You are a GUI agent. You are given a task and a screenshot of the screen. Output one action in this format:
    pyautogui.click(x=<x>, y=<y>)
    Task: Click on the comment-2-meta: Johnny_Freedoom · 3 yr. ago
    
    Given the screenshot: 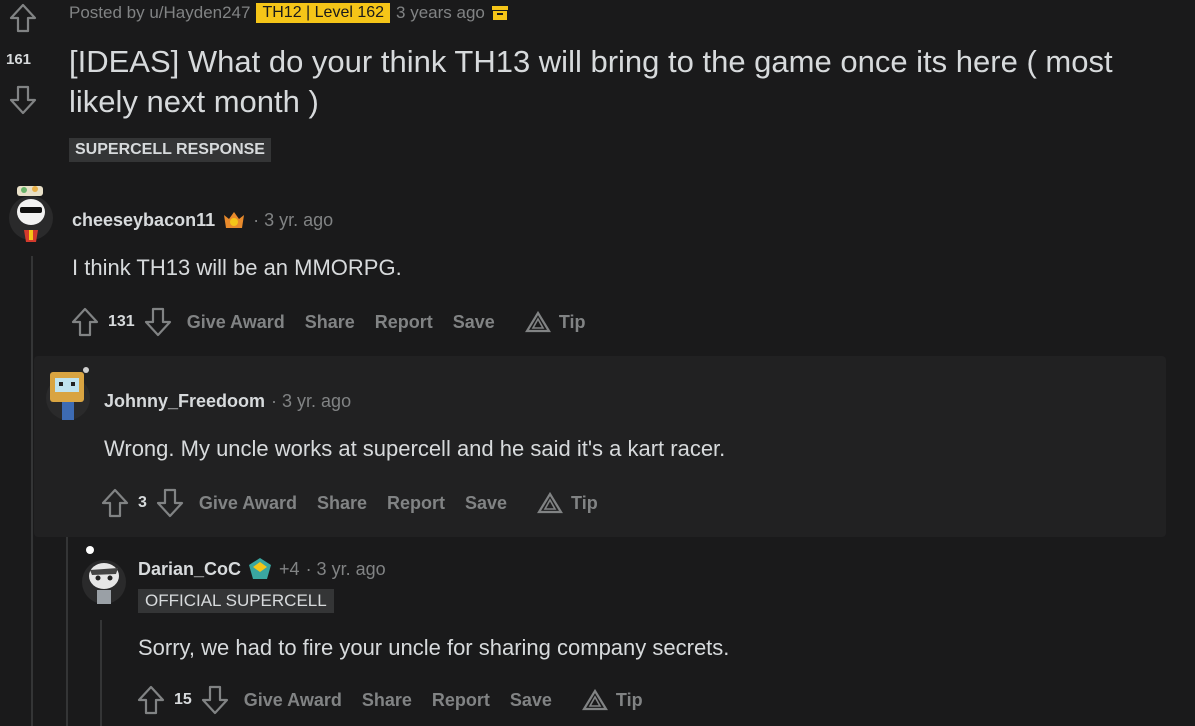 What is the action you would take?
    pyautogui.click(x=227, y=401)
    